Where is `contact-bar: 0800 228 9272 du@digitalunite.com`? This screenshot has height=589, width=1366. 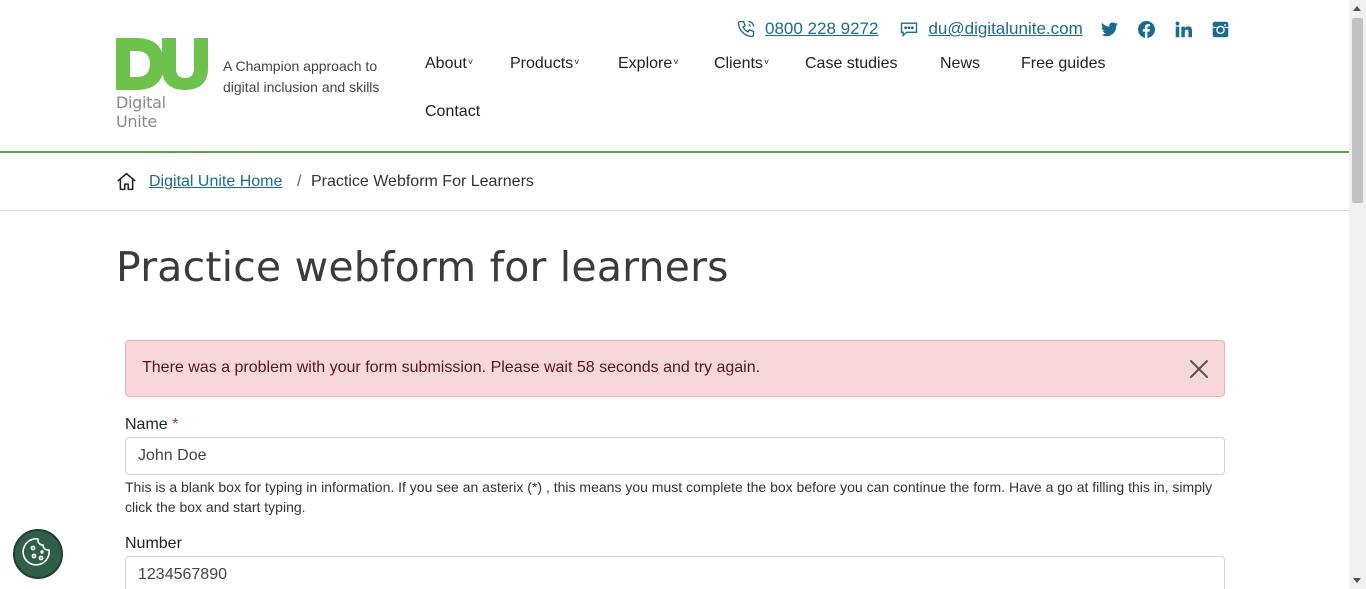 contact-bar: 0800 228 9272 du@digitalunite.com is located at coordinates (983, 29).